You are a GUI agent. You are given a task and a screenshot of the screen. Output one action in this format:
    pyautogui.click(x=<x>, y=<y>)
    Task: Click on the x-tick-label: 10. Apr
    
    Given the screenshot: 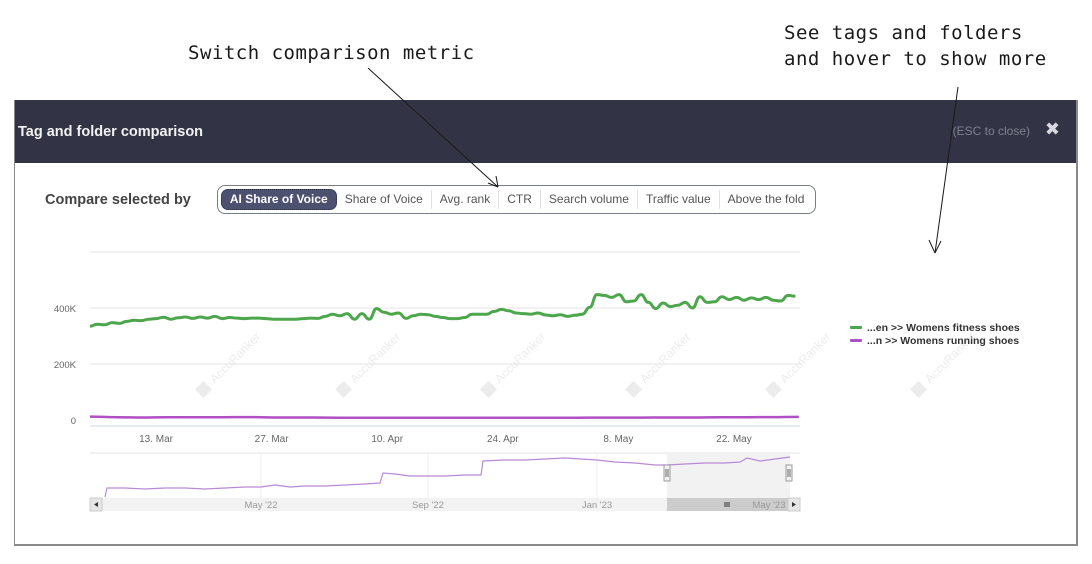 What is the action you would take?
    pyautogui.click(x=387, y=439)
    